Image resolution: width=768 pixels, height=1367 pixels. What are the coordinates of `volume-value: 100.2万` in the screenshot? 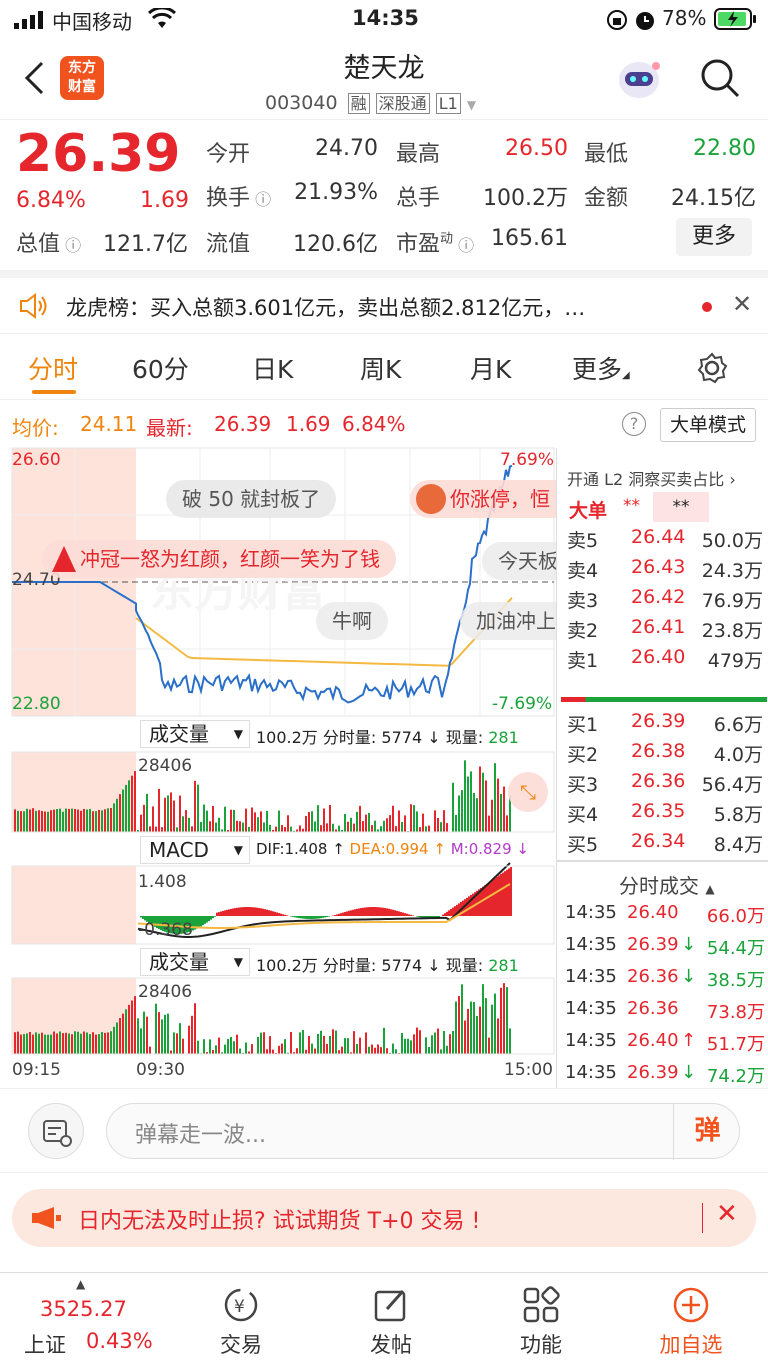 It's located at (519, 196).